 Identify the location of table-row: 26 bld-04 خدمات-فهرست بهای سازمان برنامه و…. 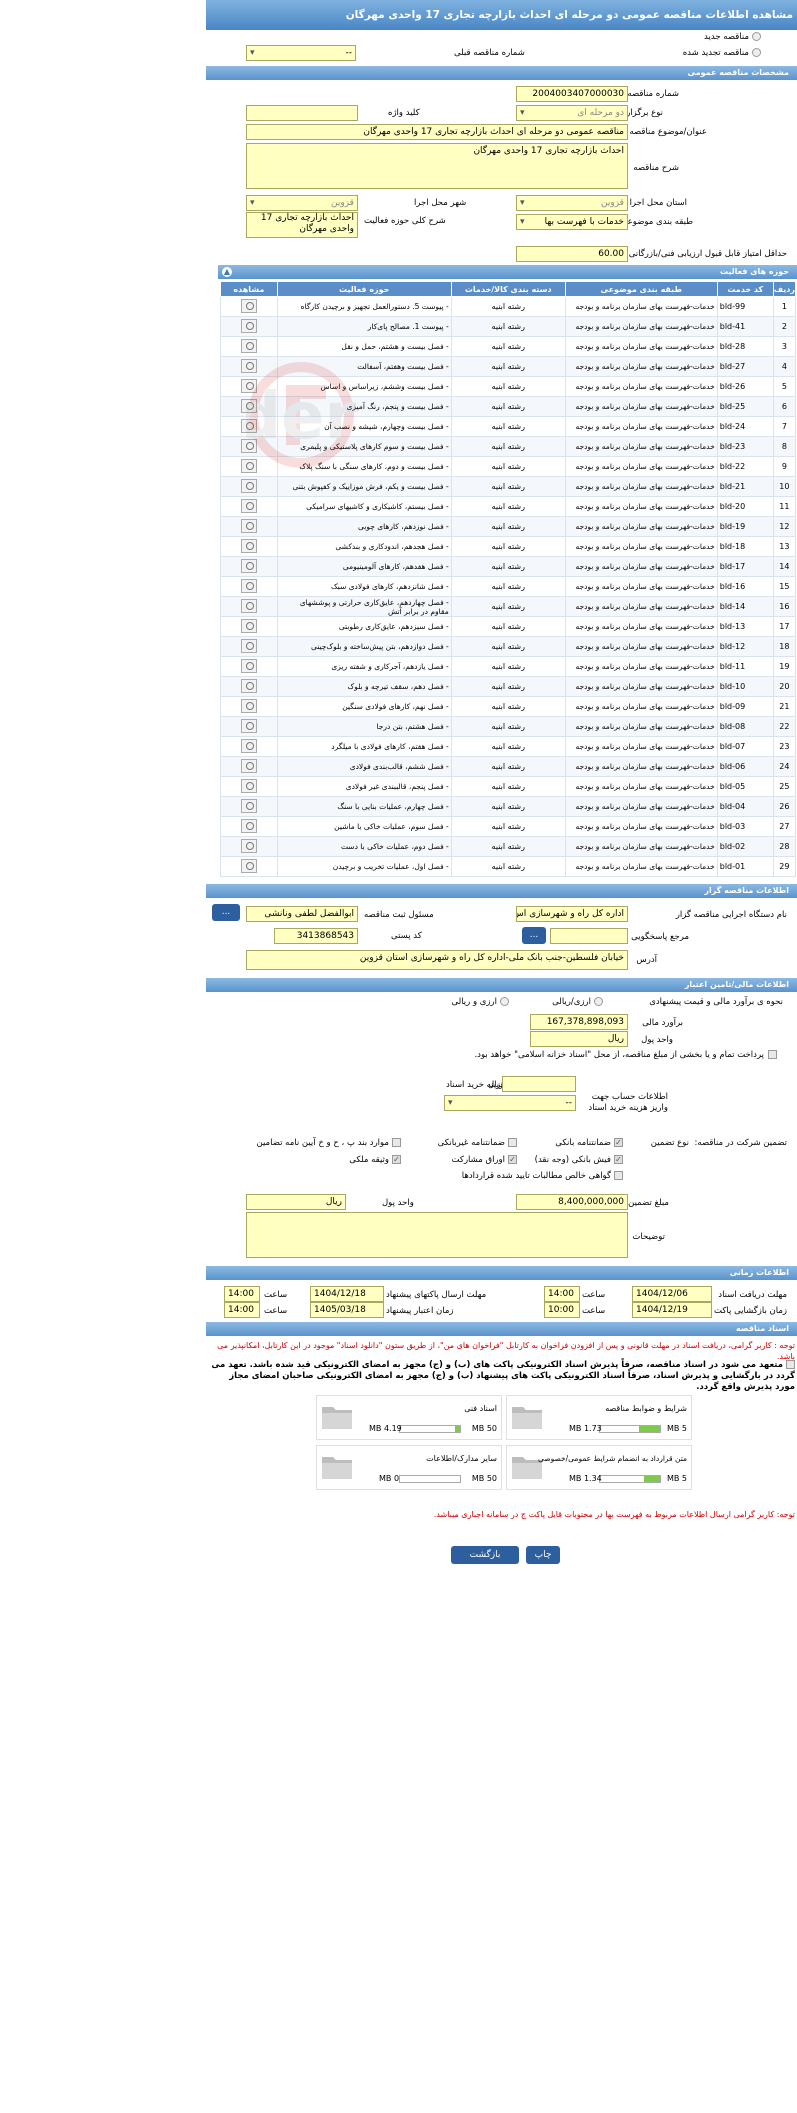
(508, 806).